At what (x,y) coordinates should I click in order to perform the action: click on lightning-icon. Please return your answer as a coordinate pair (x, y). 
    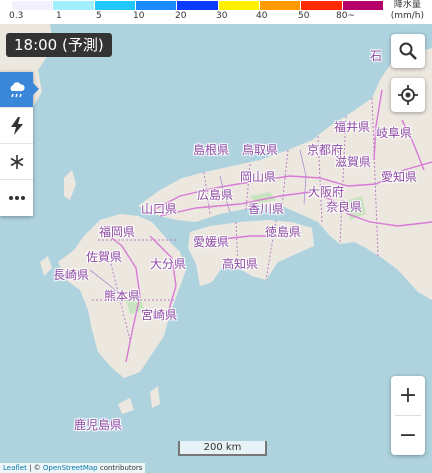
    Looking at the image, I should click on (16, 125).